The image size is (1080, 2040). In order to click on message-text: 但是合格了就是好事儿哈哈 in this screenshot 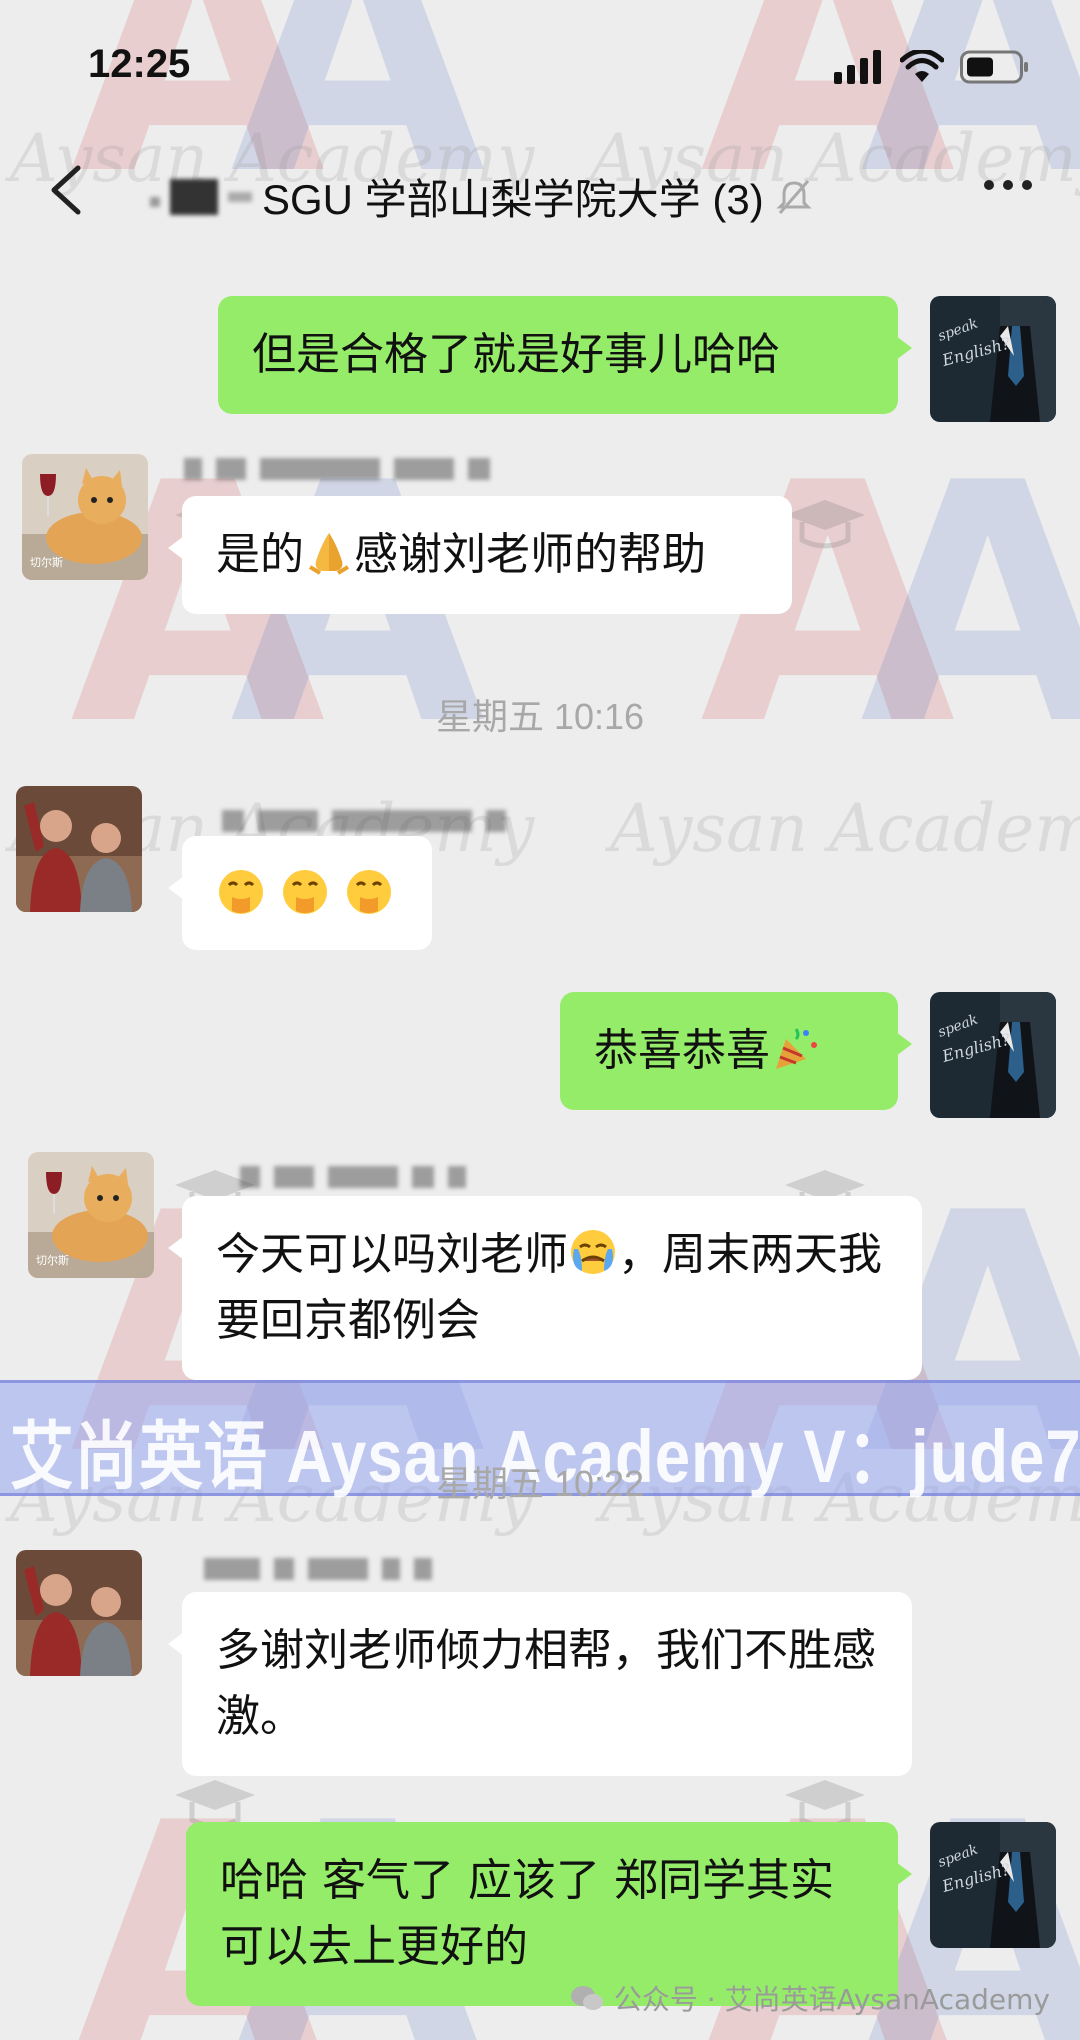, I will do `click(516, 354)`.